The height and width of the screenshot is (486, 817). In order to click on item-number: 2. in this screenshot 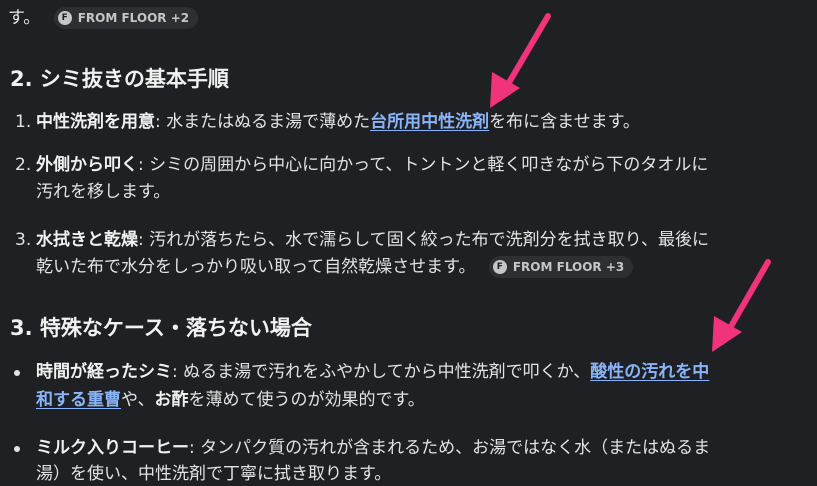, I will do `click(23, 165)`.